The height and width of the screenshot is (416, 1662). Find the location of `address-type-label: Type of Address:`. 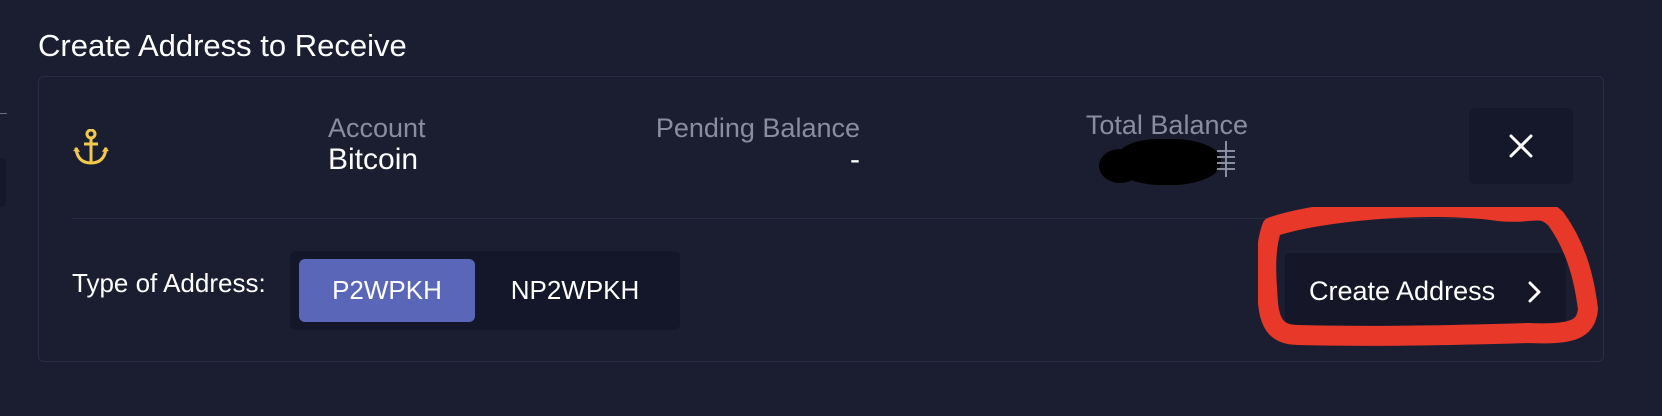

address-type-label: Type of Address: is located at coordinates (169, 283).